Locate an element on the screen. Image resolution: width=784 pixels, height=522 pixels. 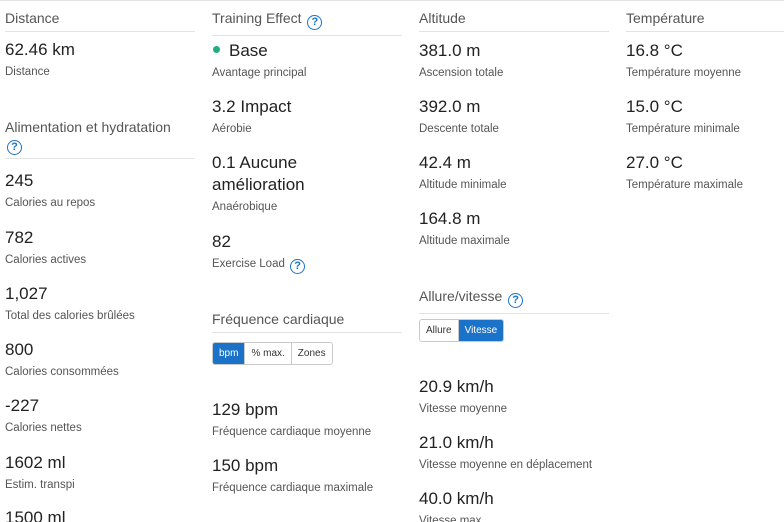
training-section-title: Training Effect ? is located at coordinates (307, 18).